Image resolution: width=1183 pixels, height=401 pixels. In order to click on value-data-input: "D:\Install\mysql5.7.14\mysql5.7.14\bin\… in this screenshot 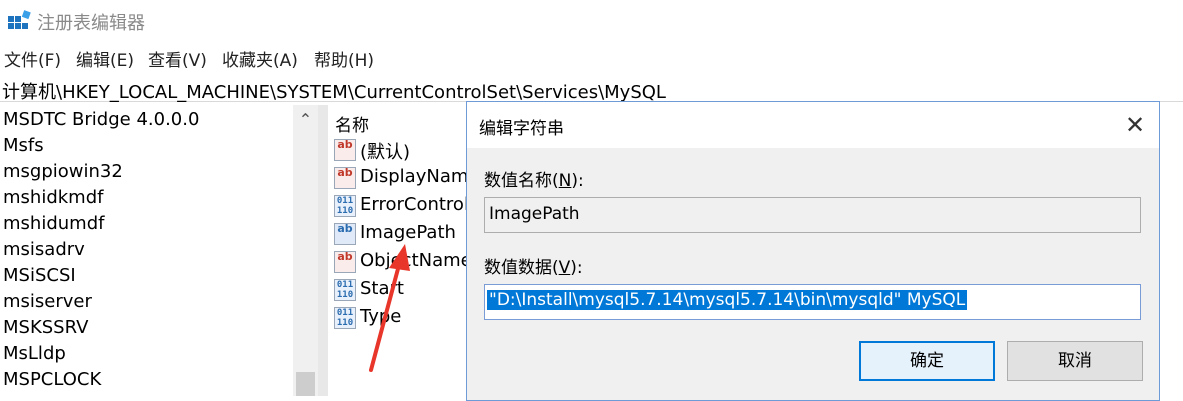, I will do `click(812, 302)`.